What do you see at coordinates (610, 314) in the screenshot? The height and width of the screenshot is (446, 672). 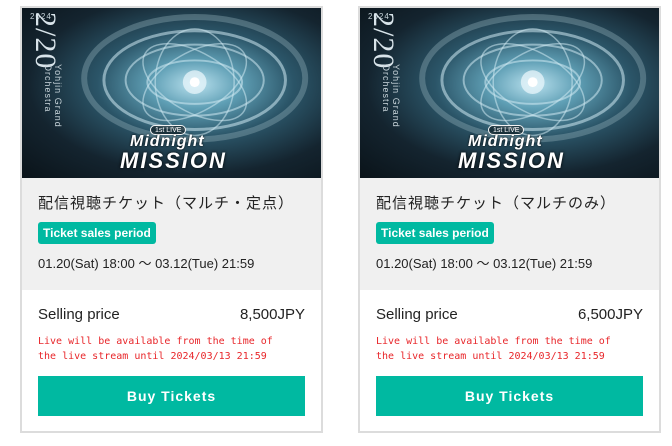 I see `price-value: 6,500JPY` at bounding box center [610, 314].